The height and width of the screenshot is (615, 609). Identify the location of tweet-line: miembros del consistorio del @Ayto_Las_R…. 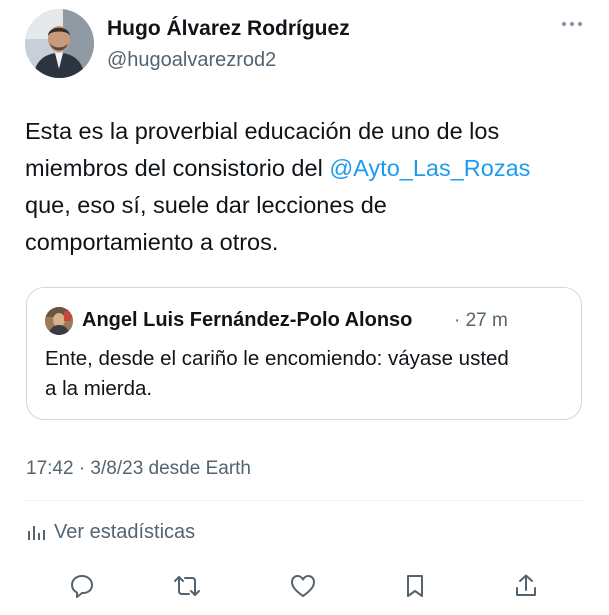
(307, 168).